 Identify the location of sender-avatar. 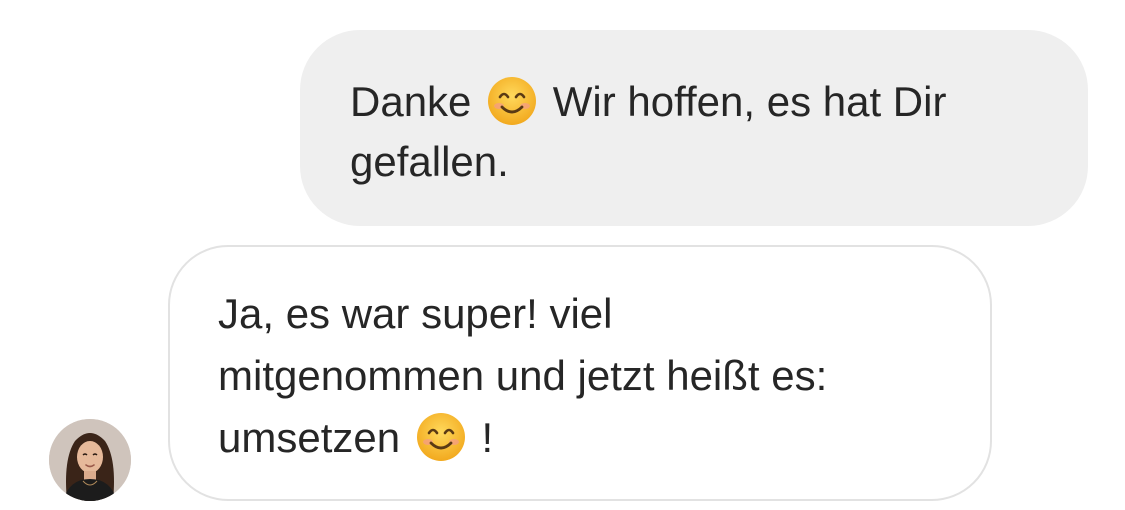
(90, 460).